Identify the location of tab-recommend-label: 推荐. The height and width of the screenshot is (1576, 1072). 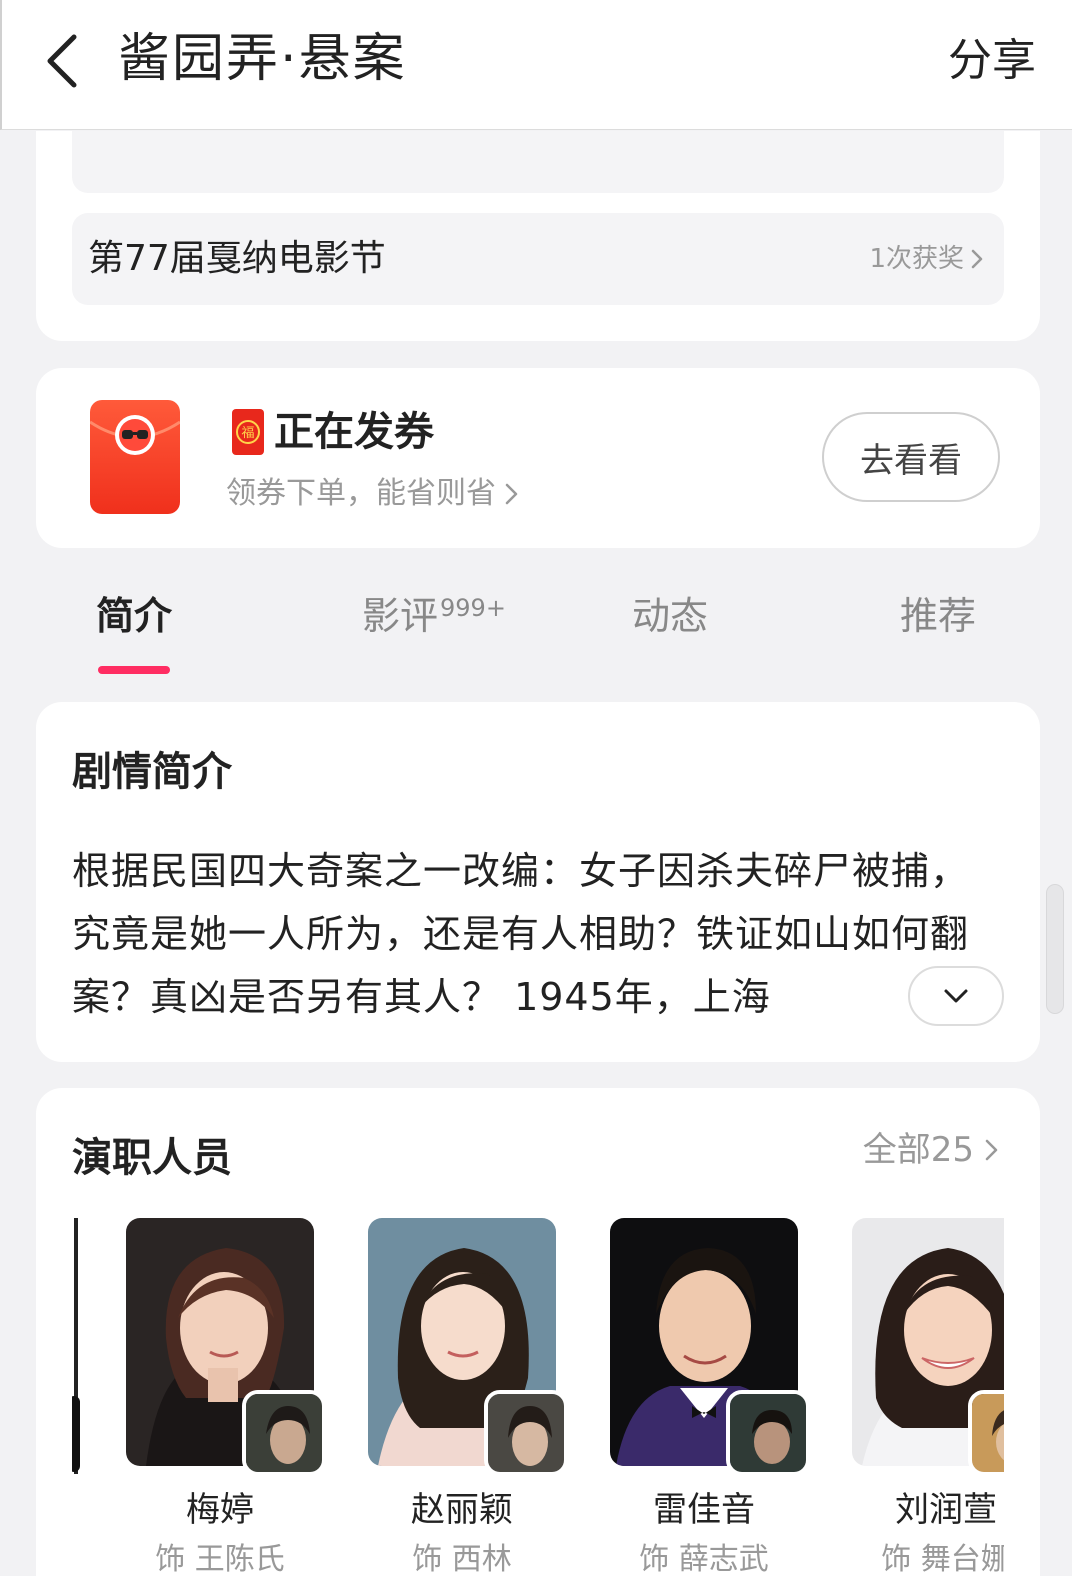
(938, 616).